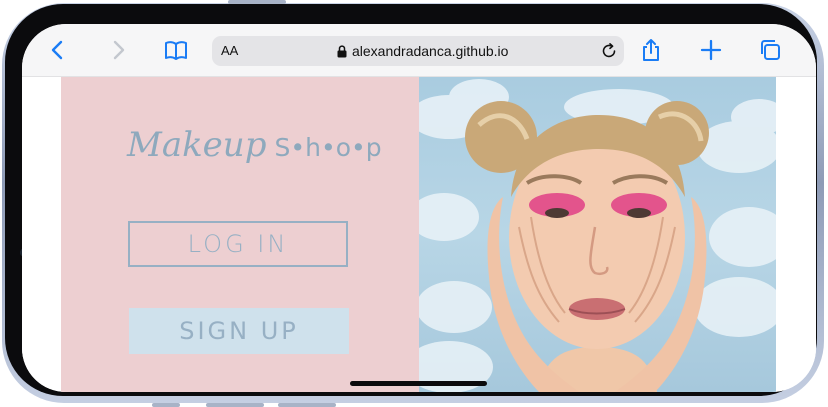 The width and height of the screenshot is (828, 407). I want to click on reader-settings-button: AA, so click(229, 50).